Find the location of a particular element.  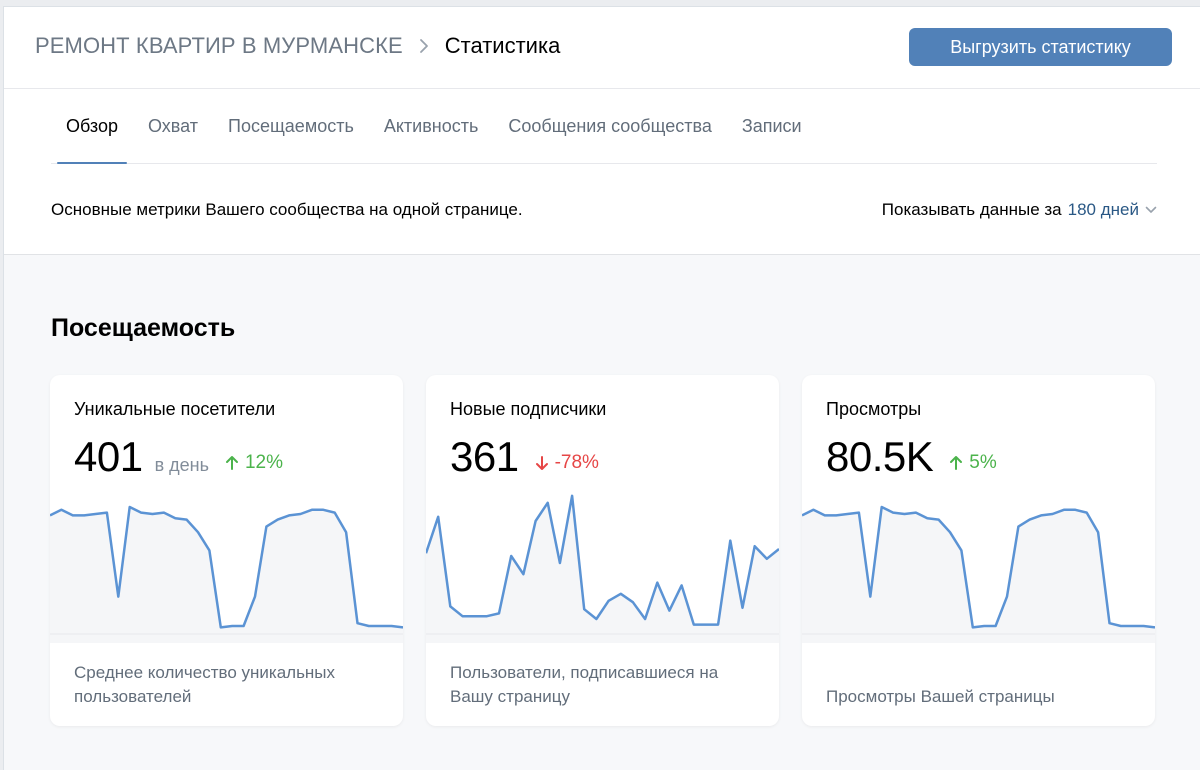

page-title: Статистика is located at coordinates (502, 45).